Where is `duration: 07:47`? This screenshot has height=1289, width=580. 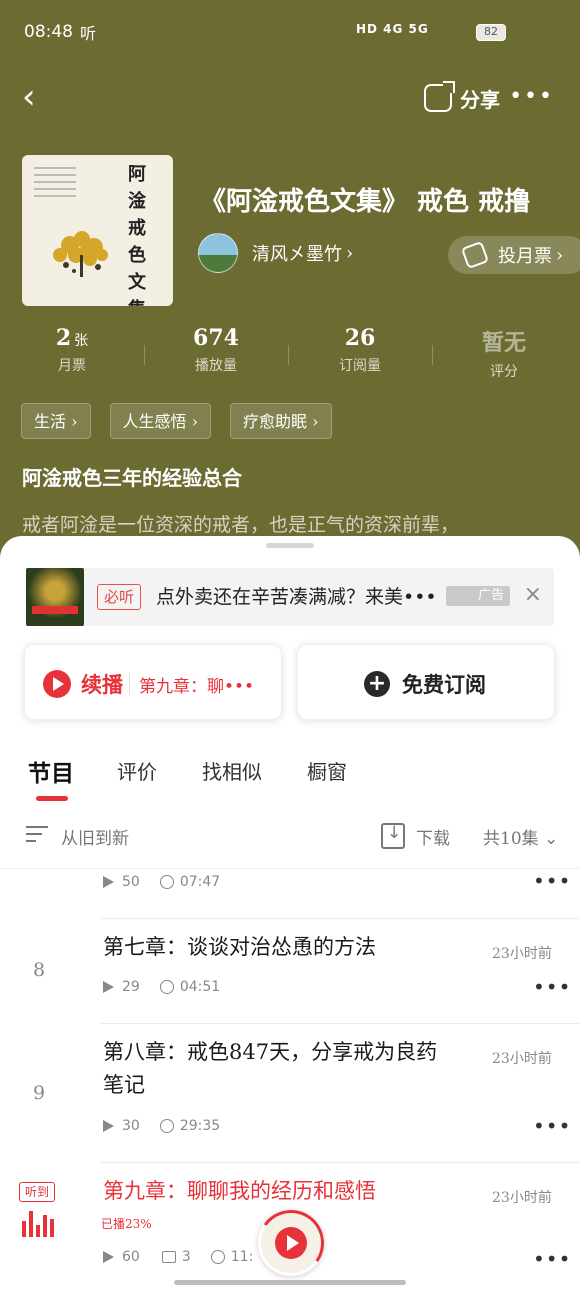
duration: 07:47 is located at coordinates (200, 882).